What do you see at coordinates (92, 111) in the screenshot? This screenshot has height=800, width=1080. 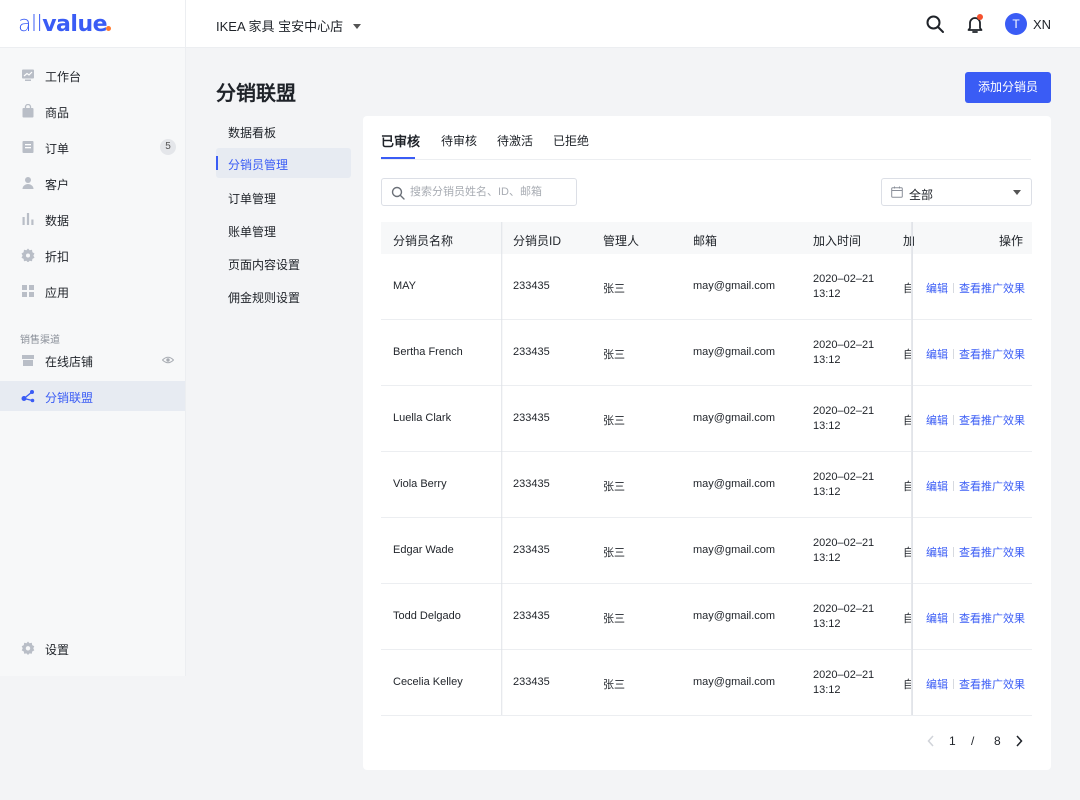 I see `sidebar-item-products: 商品` at bounding box center [92, 111].